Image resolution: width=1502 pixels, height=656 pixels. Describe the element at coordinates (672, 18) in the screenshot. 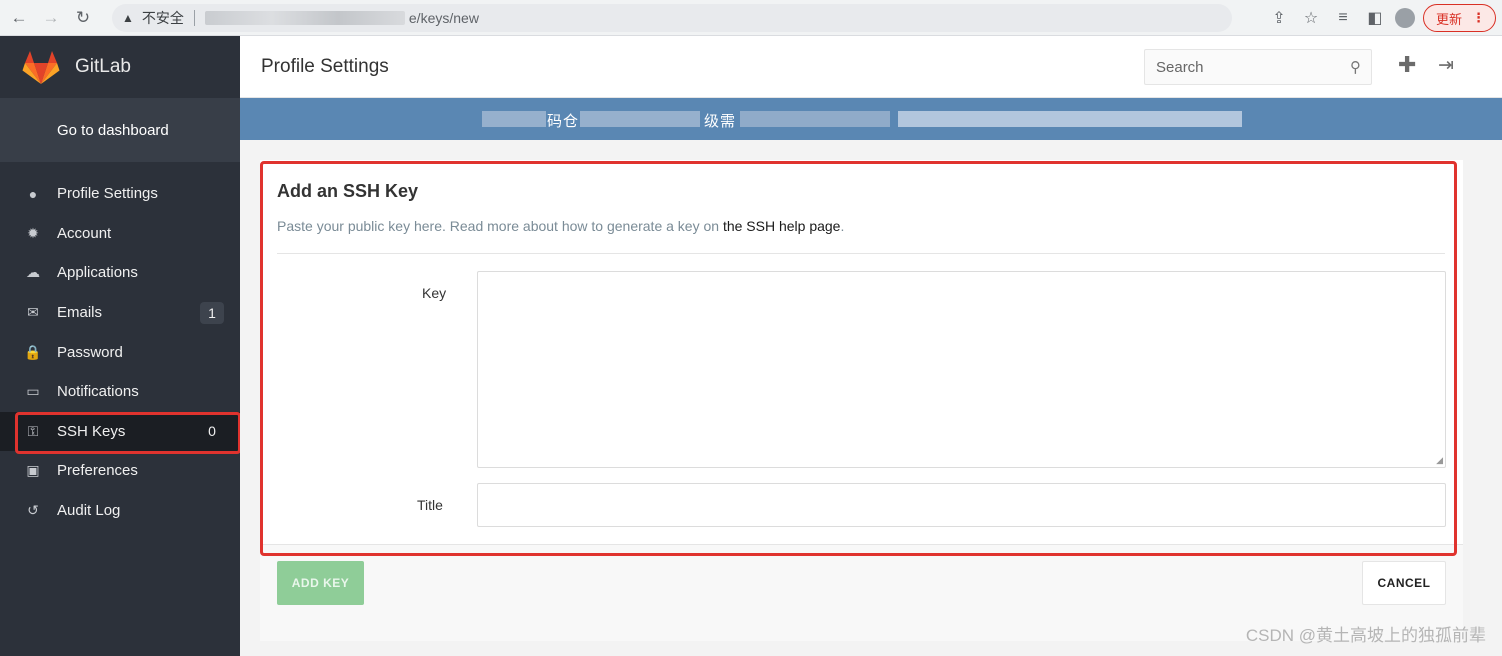

I see `address-bar: ▲ 不安全 e/keys/new` at that location.